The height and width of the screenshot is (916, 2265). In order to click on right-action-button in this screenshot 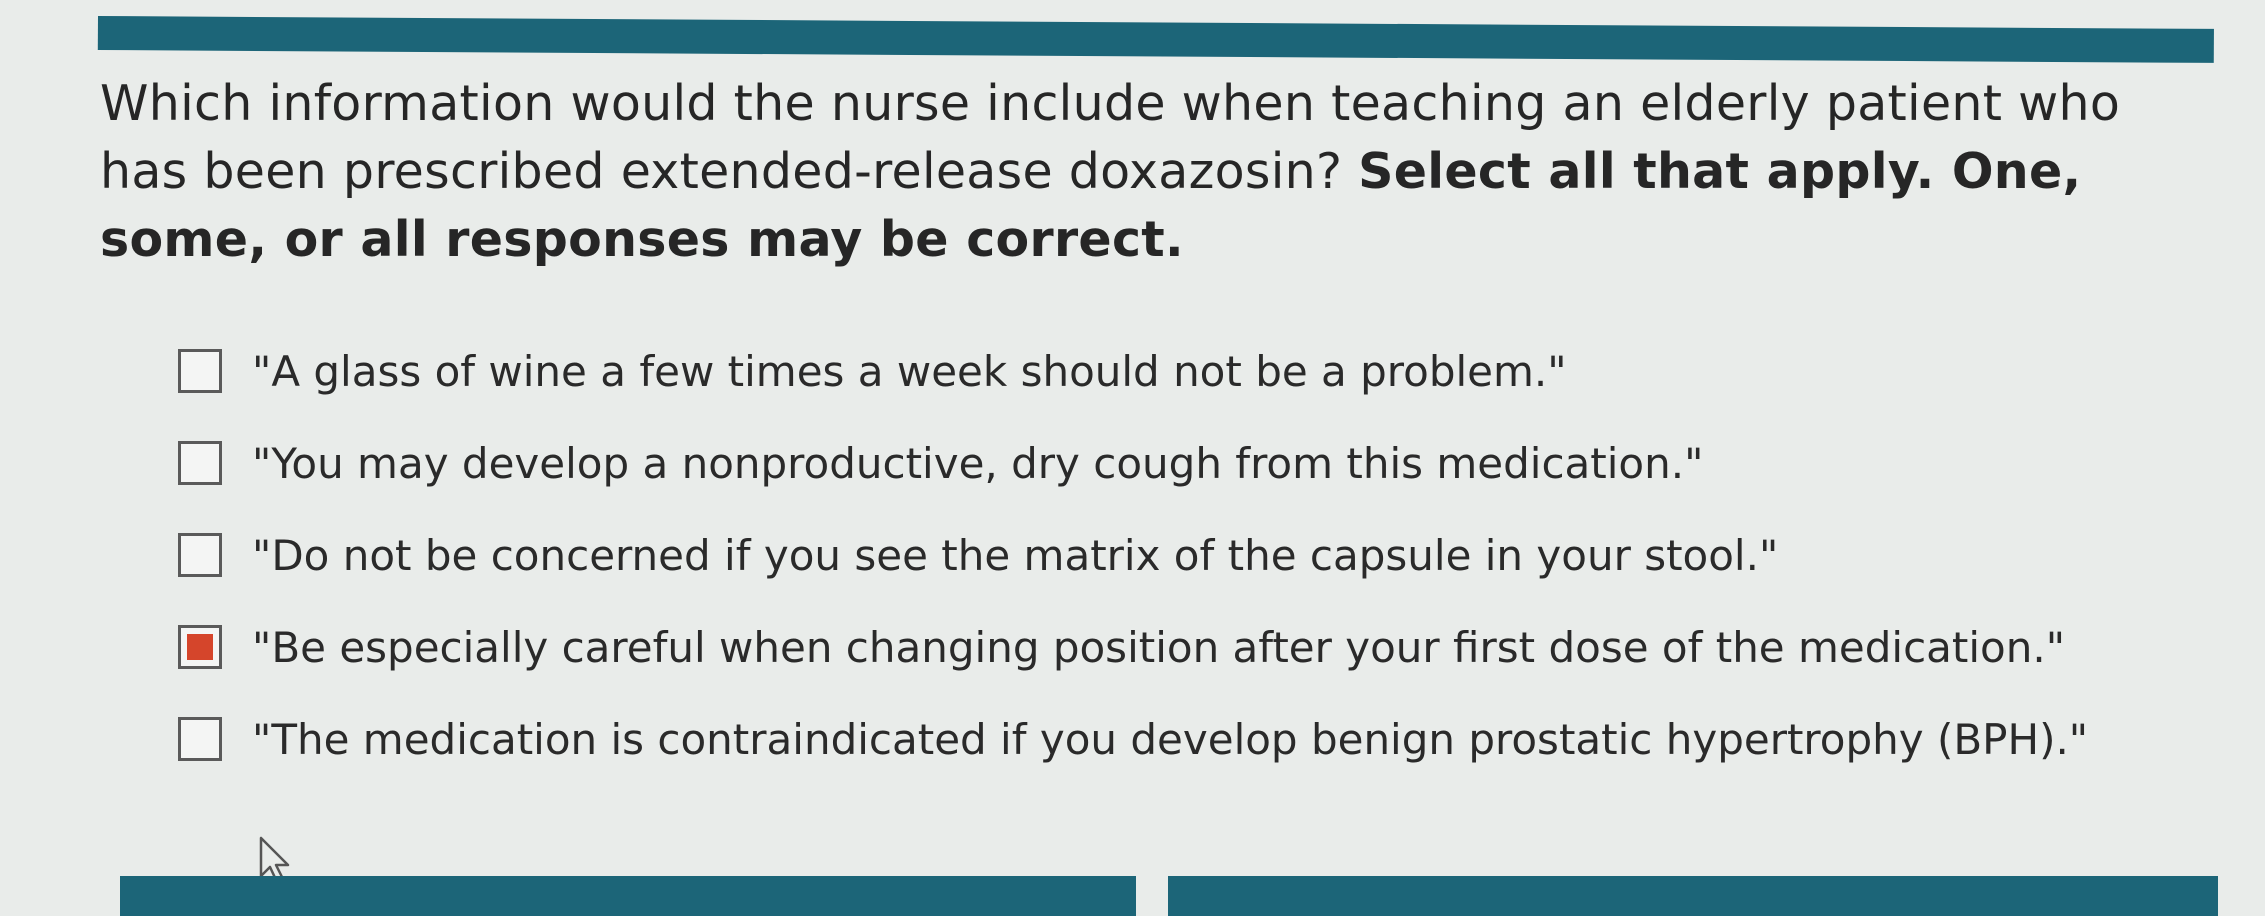, I will do `click(1693, 896)`.